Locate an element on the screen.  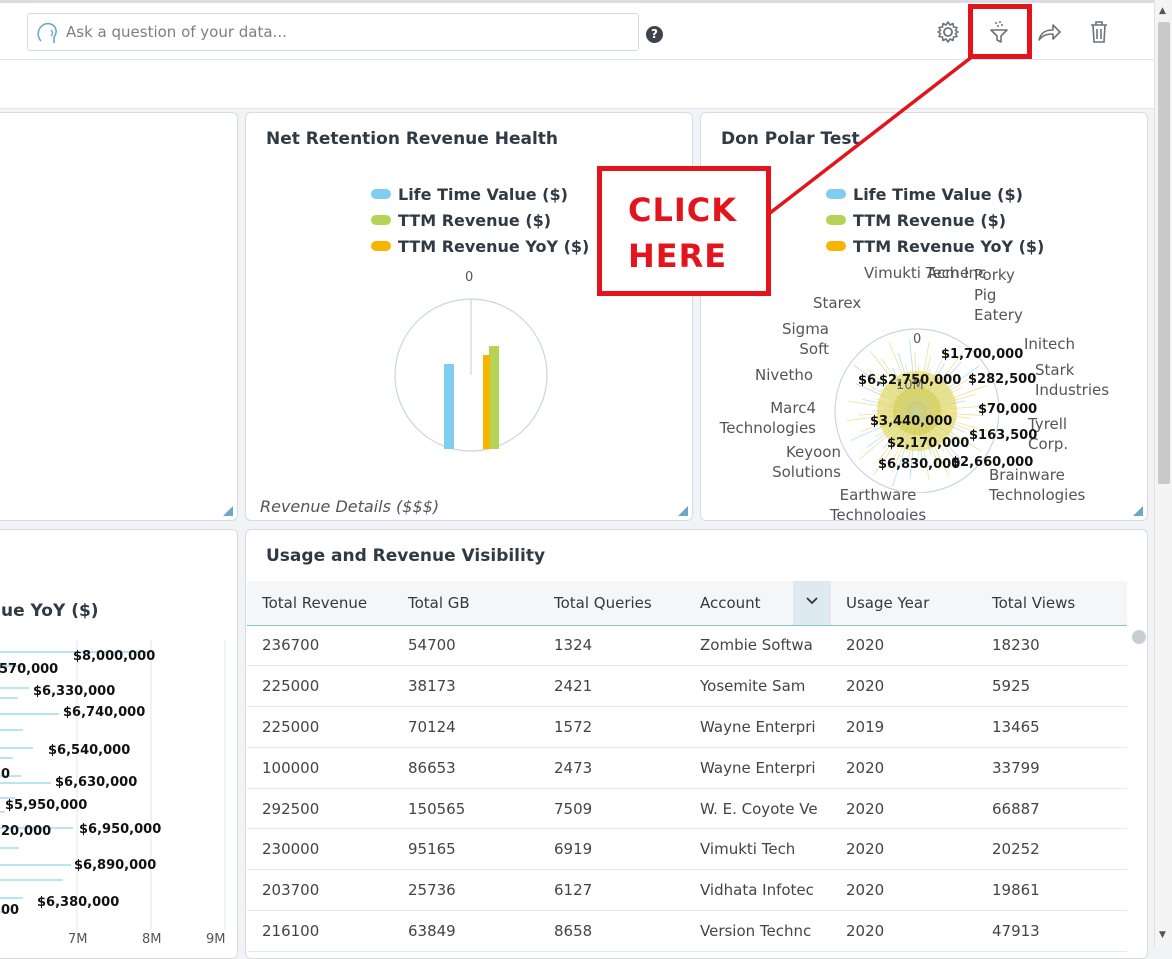
ask-question-box is located at coordinates (333, 32).